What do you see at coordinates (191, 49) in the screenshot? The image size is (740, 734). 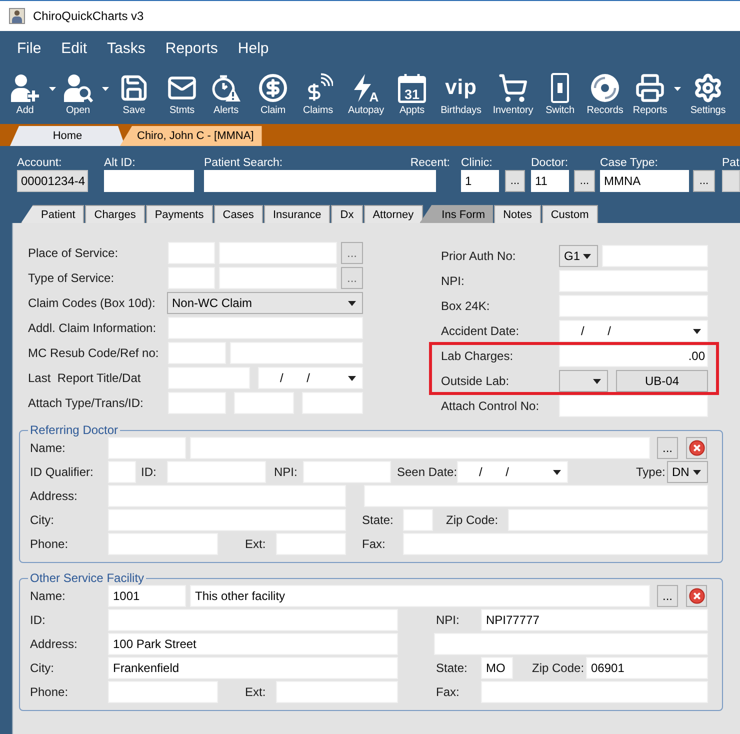 I see `menu-item: Reports` at bounding box center [191, 49].